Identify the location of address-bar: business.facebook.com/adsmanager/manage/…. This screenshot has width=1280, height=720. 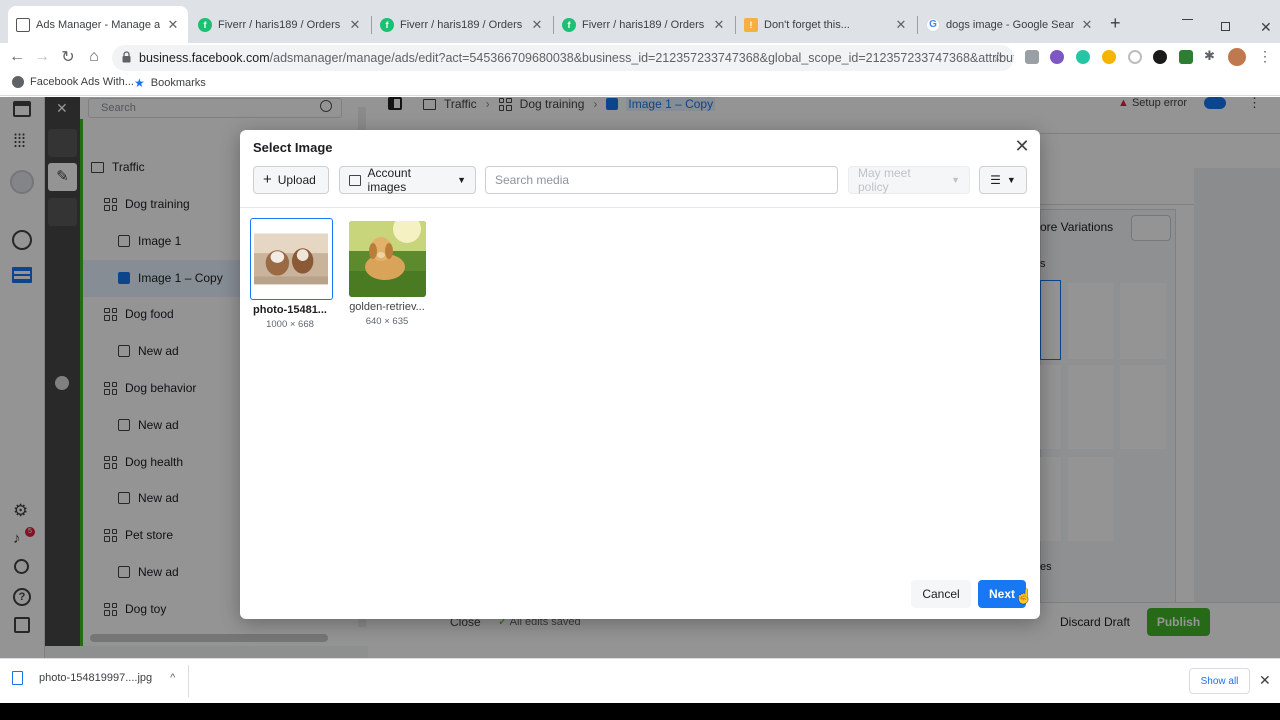
(563, 58).